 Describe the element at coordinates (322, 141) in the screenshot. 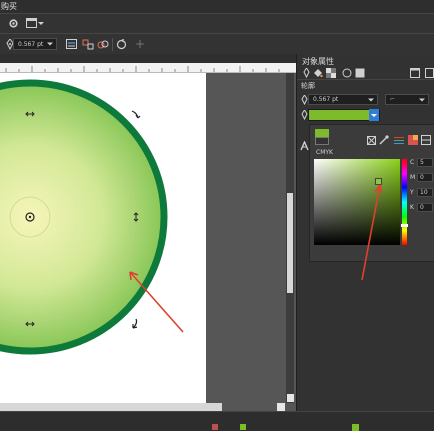

I see `new-color-swatch` at that location.